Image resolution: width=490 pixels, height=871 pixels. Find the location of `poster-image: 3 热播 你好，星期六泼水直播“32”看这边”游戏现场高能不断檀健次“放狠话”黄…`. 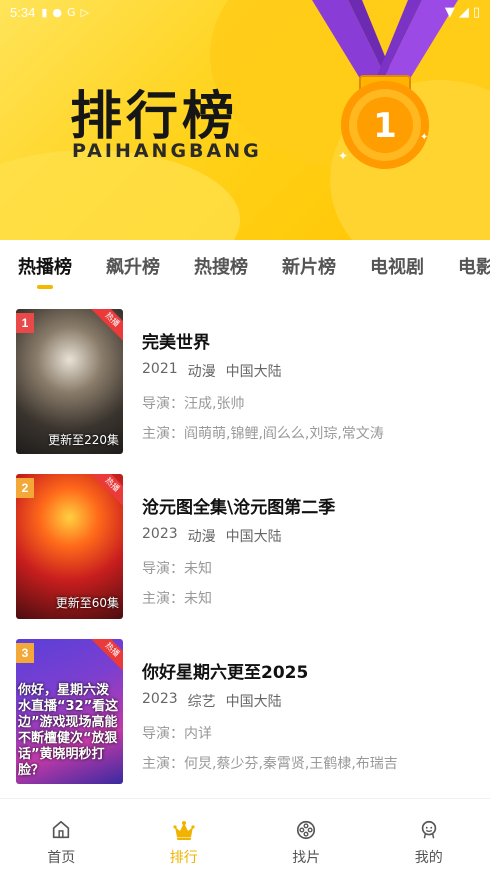

poster-image: 3 热播 你好，星期六泼水直播“32”看这边”游戏现场高能不断檀健次“放狠话”黄… is located at coordinates (69, 711).